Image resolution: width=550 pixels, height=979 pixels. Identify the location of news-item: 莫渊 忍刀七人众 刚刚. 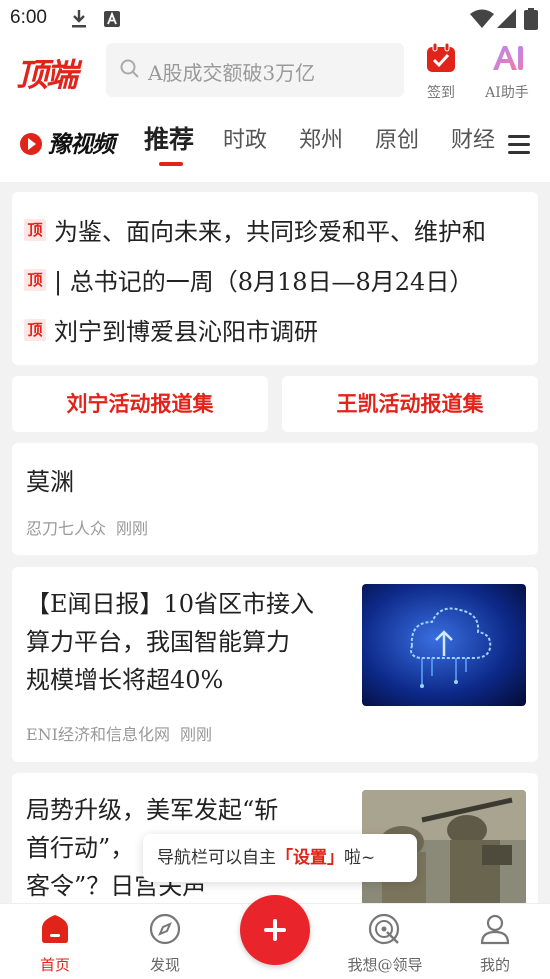
(275, 499).